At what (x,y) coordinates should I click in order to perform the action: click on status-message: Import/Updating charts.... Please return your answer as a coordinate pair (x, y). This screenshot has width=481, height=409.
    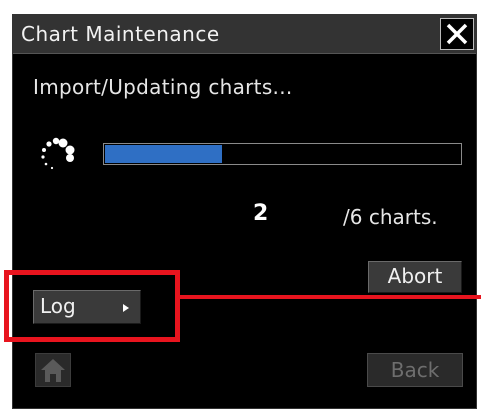
    Looking at the image, I should click on (163, 87).